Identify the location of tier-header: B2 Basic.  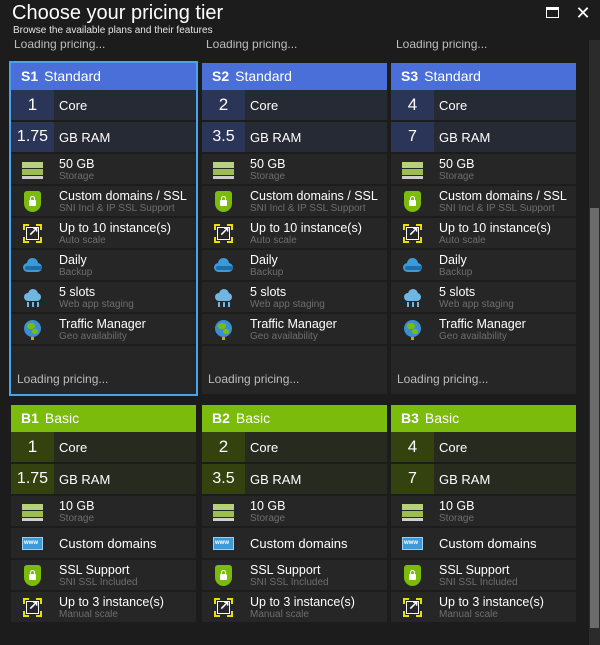
(294, 418).